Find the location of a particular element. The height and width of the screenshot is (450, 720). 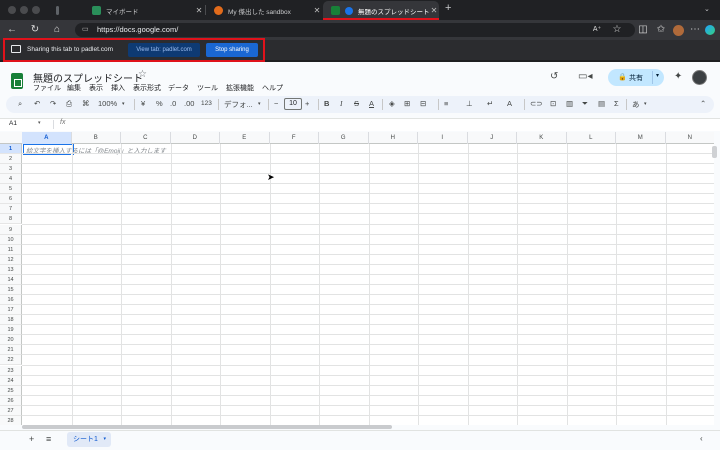

undo-icon: ↶ is located at coordinates (37, 103).